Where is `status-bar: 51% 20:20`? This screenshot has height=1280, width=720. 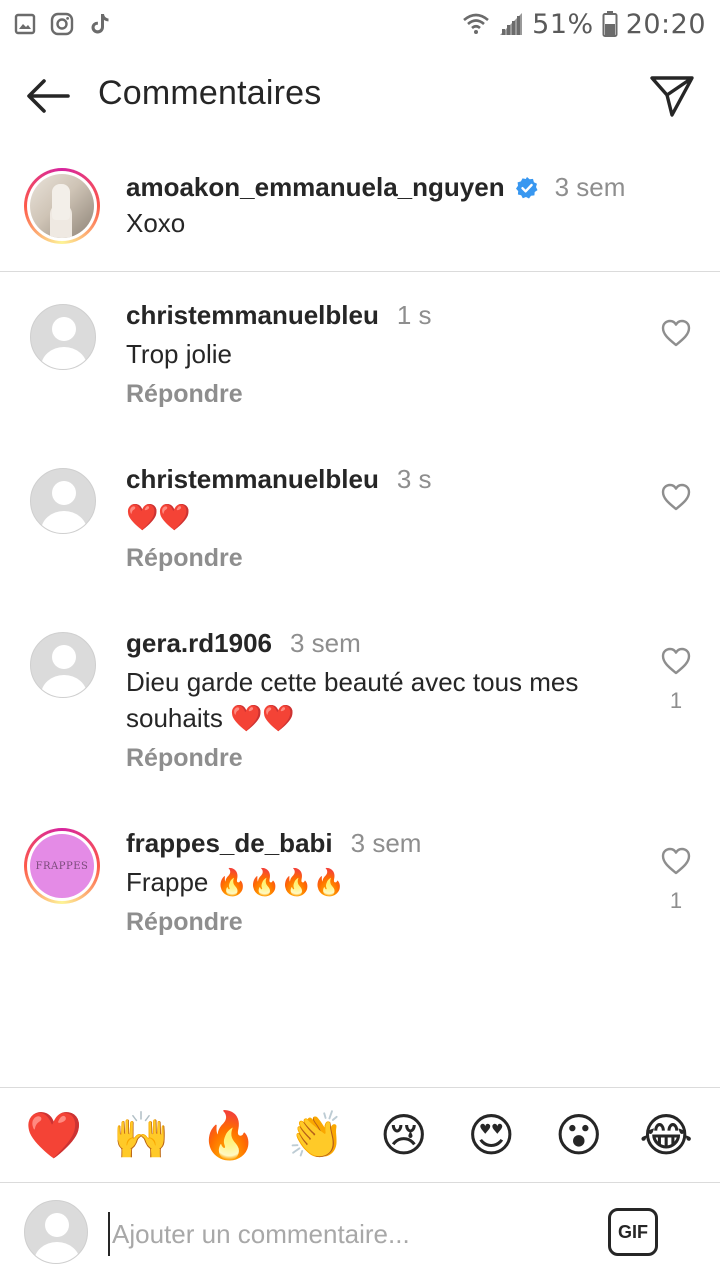 status-bar: 51% 20:20 is located at coordinates (360, 24).